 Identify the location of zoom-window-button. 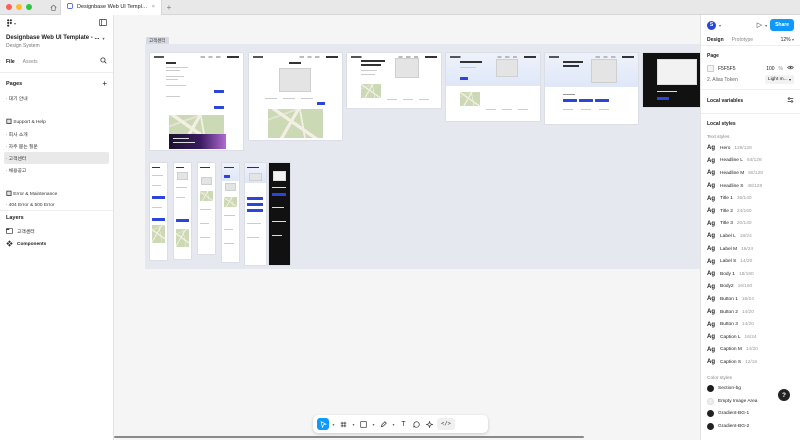
(29, 7).